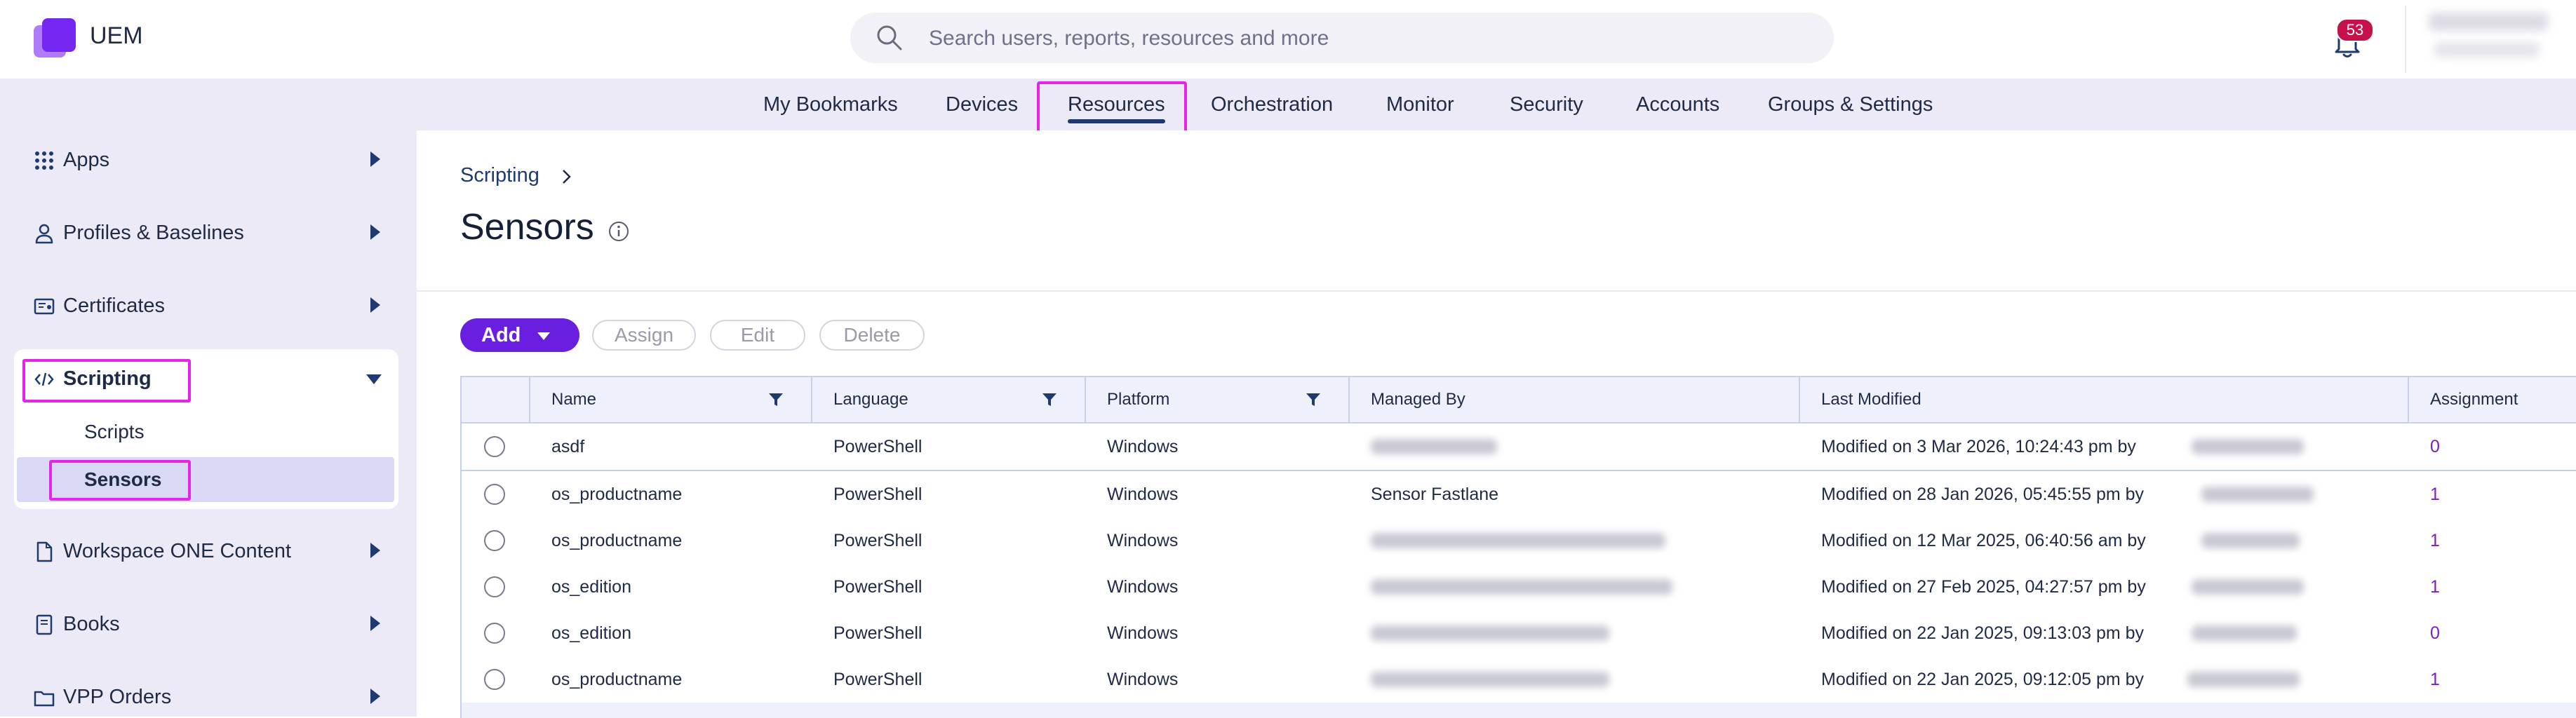  What do you see at coordinates (1418, 399) in the screenshot?
I see `column-header-managed-by: Managed By` at bounding box center [1418, 399].